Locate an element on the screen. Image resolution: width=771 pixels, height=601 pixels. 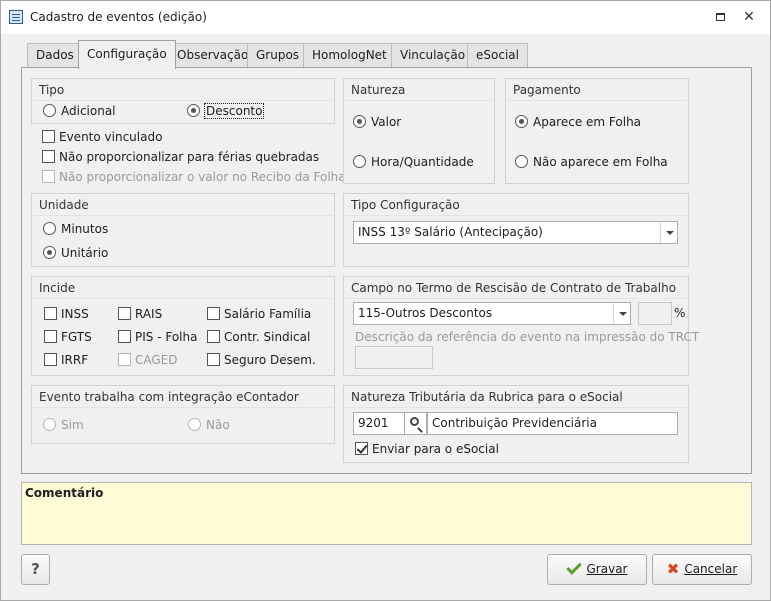
comment-textarea: Comentário is located at coordinates (386, 513).